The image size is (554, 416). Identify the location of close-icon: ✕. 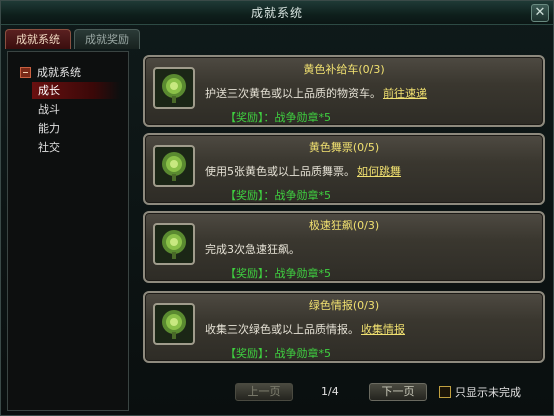
(540, 12).